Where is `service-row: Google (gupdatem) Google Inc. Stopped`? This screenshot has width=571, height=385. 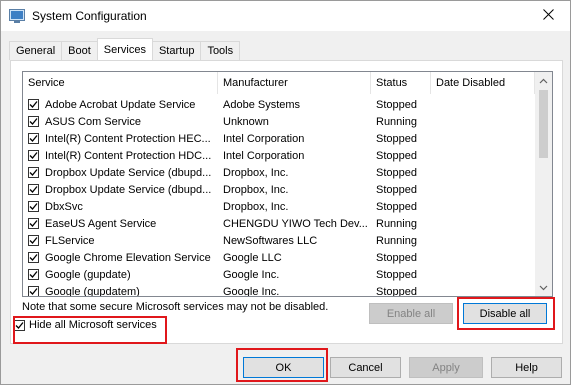
service-row: Google (gupdatem) Google Inc. Stopped is located at coordinates (279, 290).